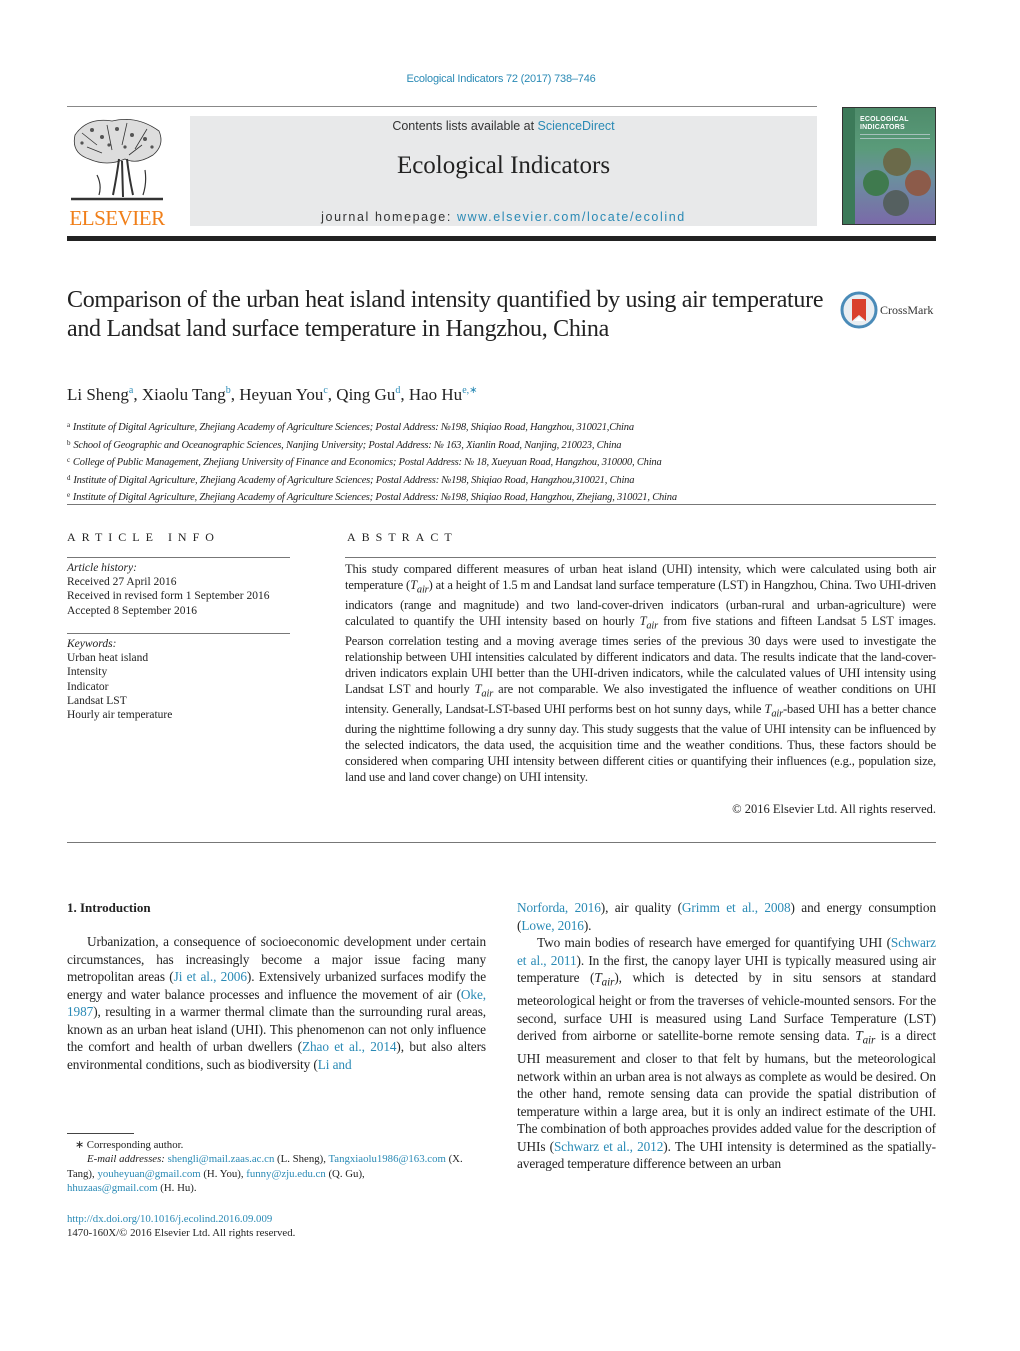 This screenshot has width=1020, height=1351. Describe the element at coordinates (345, 1173) in the screenshot. I see `email-owner: (Q. Gu),` at that location.